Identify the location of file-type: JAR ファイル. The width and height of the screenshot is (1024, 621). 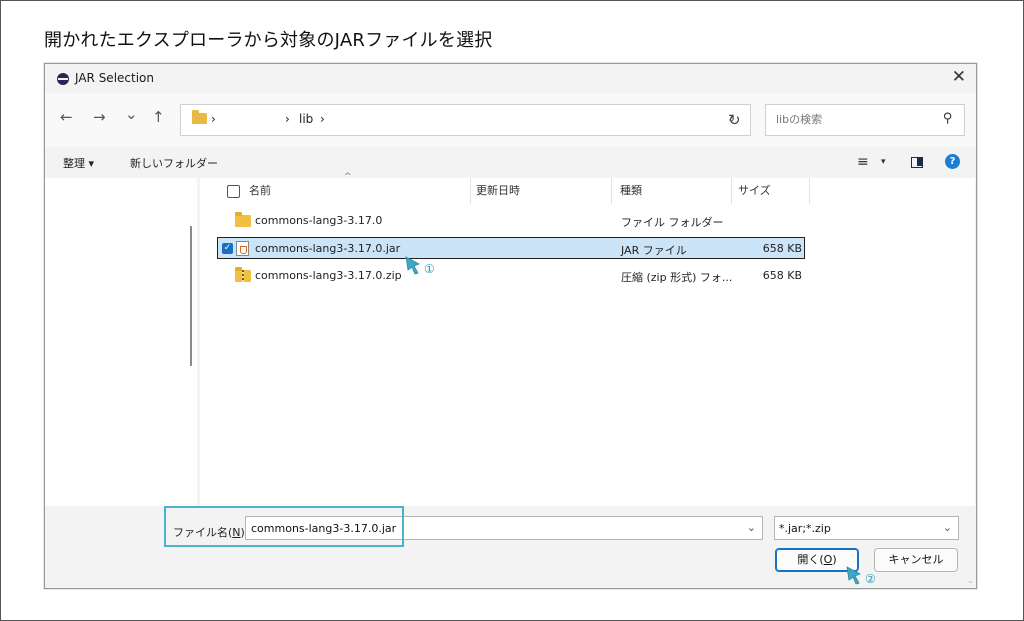
(654, 250).